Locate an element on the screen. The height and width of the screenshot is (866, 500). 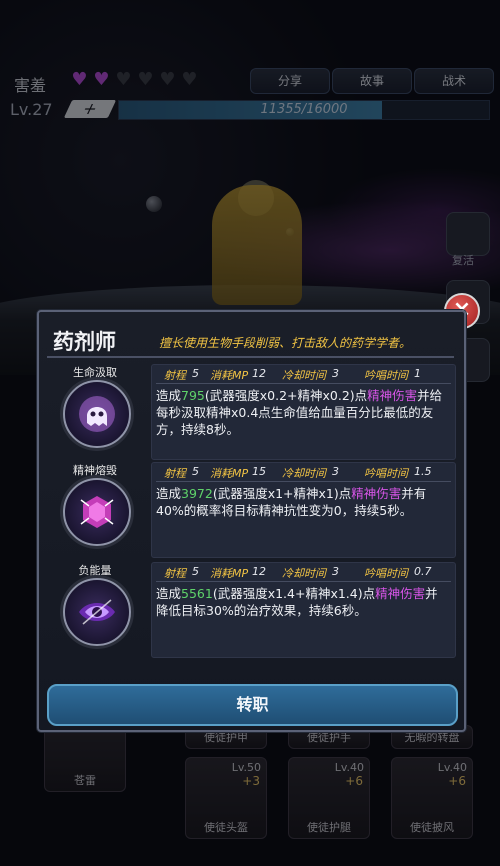
skill-stats: 射程 5 消耗MP 12 冷却时间 3 吟唱时间 1 is located at coordinates (303, 374).